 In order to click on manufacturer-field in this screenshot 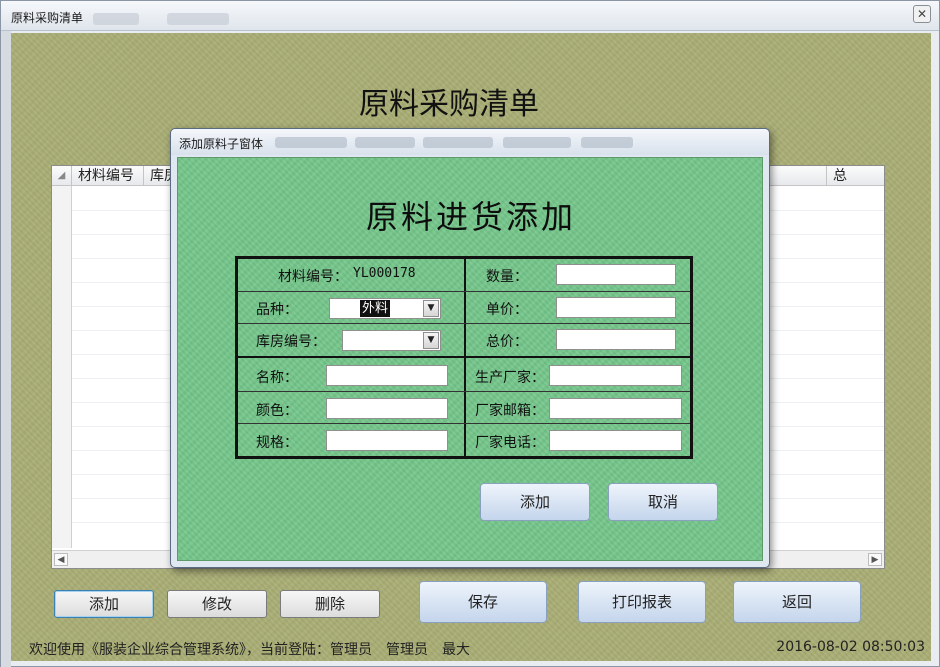, I will do `click(615, 375)`.